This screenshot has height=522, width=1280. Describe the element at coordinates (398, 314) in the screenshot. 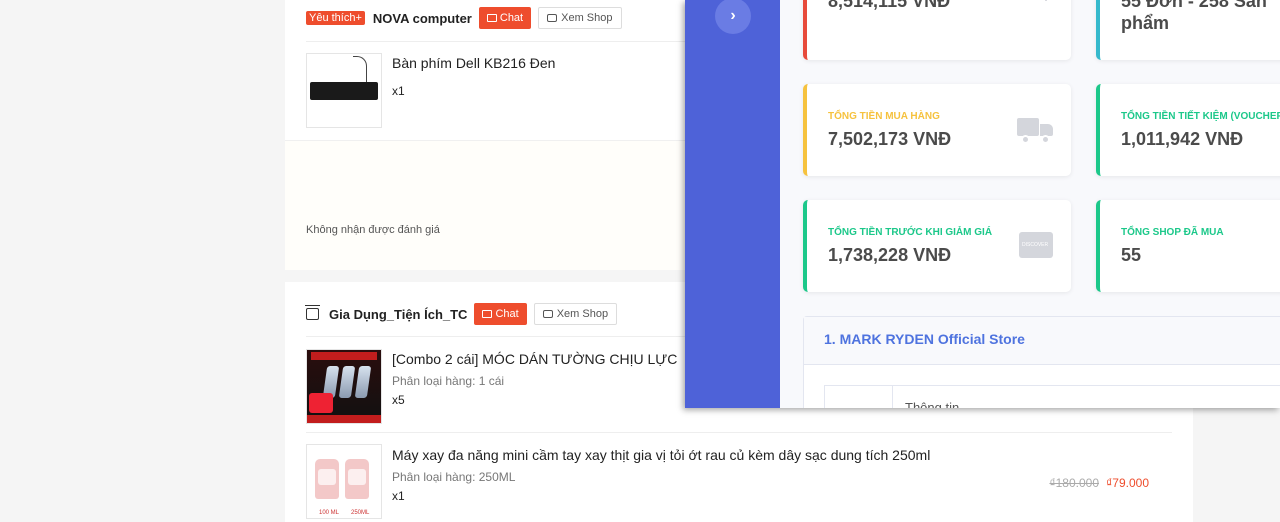

I see `shop-name: Gia Dụng_Tiện Ích_TC` at that location.